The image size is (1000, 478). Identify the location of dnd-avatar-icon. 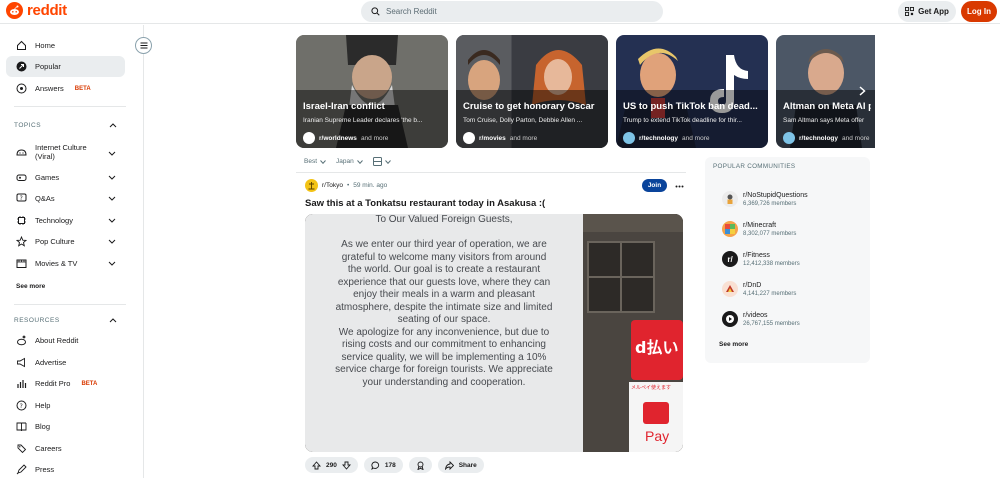
(730, 289).